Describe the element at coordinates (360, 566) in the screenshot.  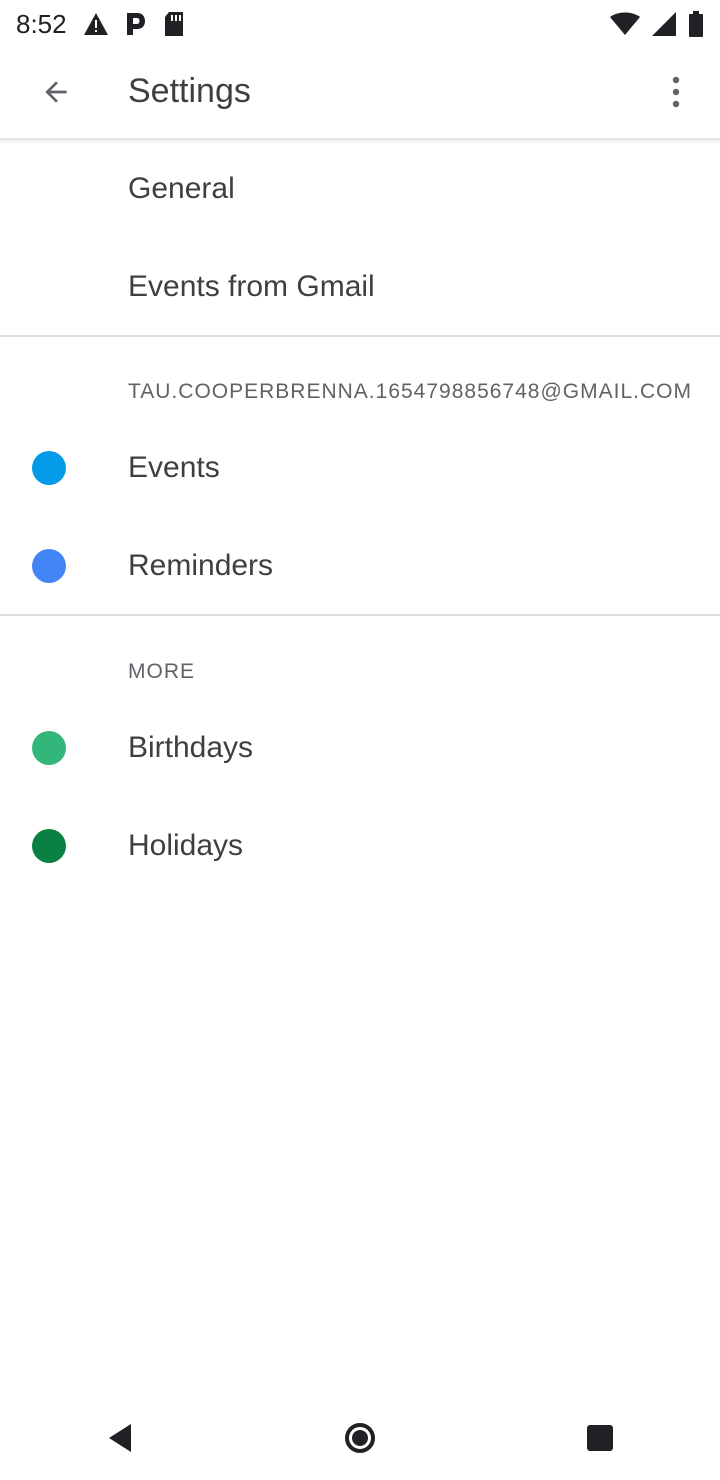
I see `calendar-item-reminders: Reminders` at that location.